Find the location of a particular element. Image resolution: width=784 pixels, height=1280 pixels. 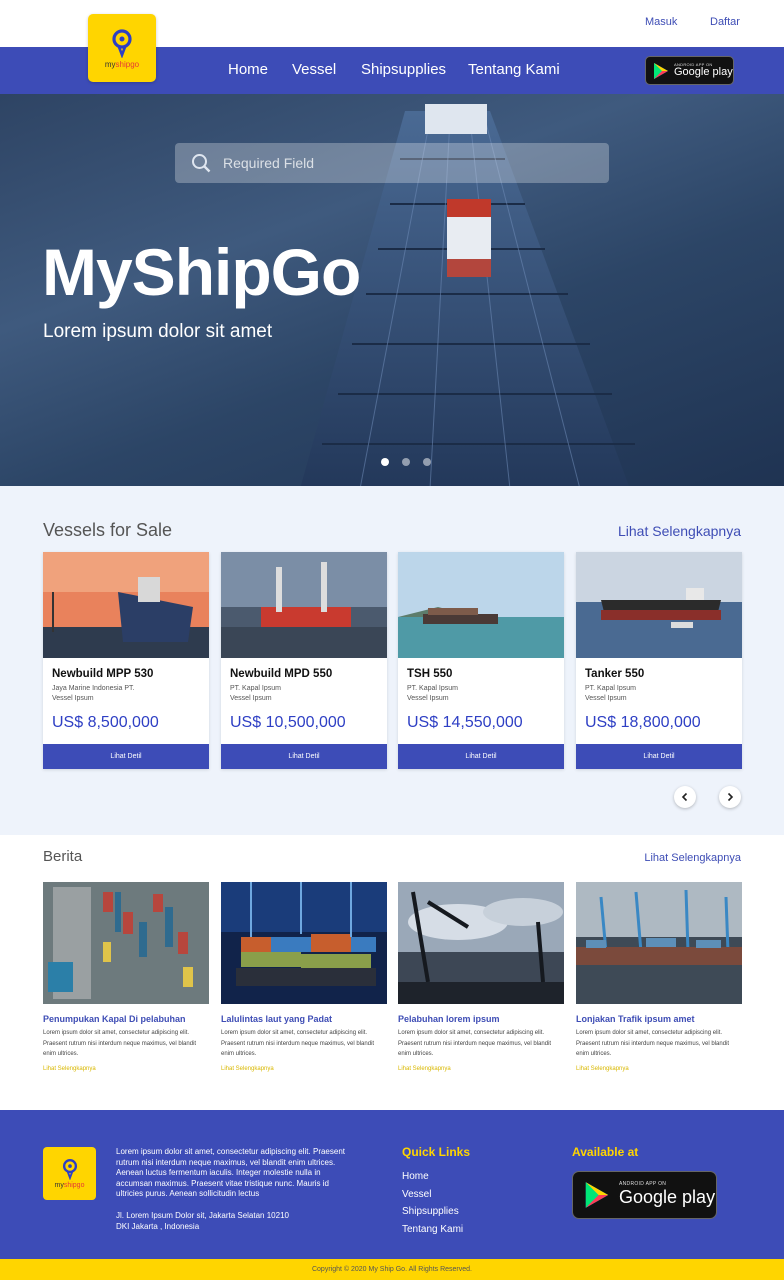

news-title-text: Pelabuhan lorem ipsum is located at coordinates (481, 1019).